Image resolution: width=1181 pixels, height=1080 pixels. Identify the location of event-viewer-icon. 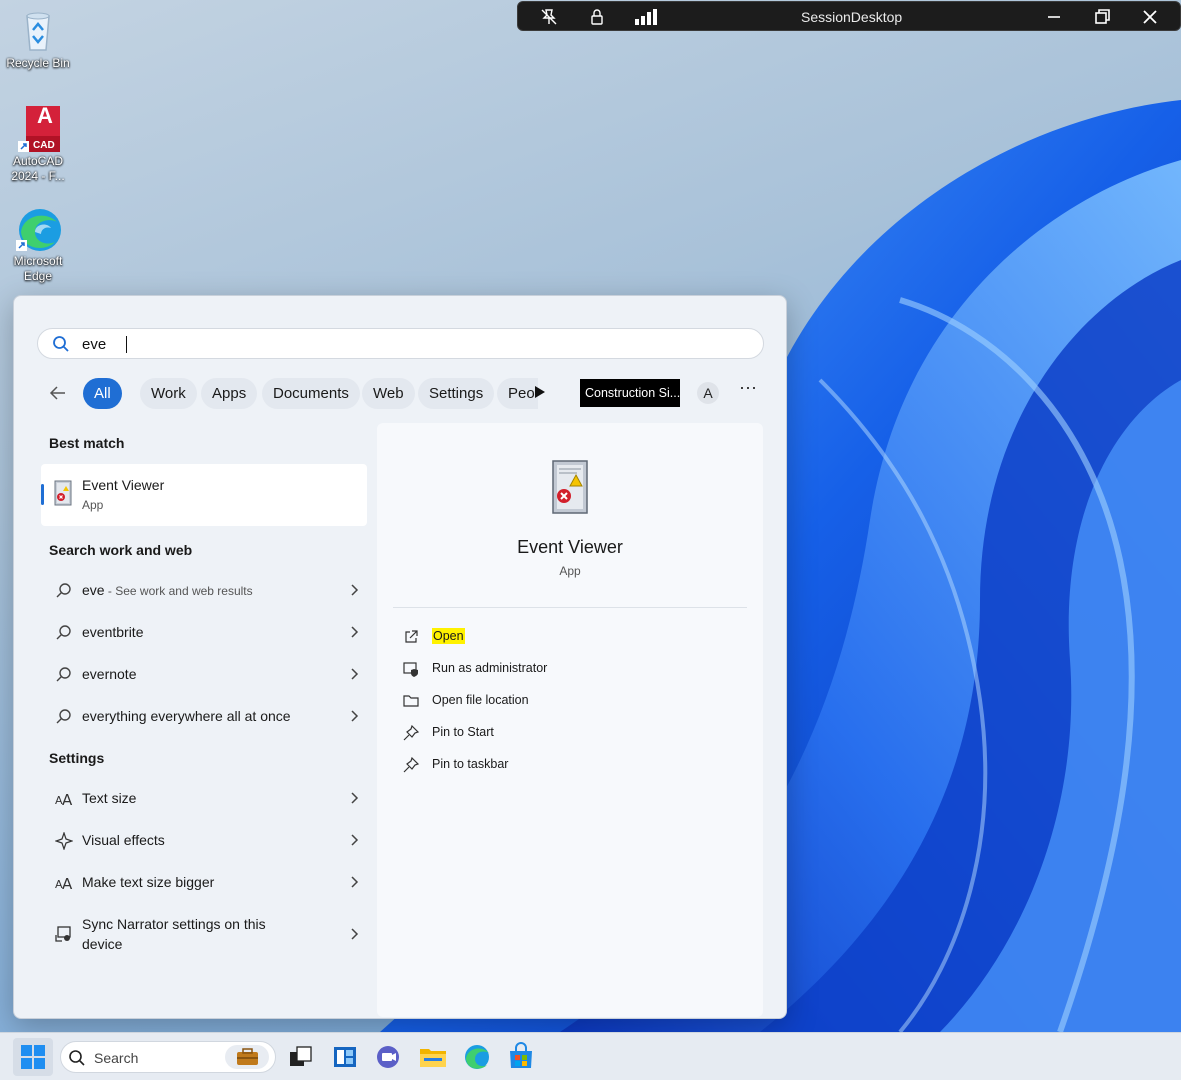
(570, 487).